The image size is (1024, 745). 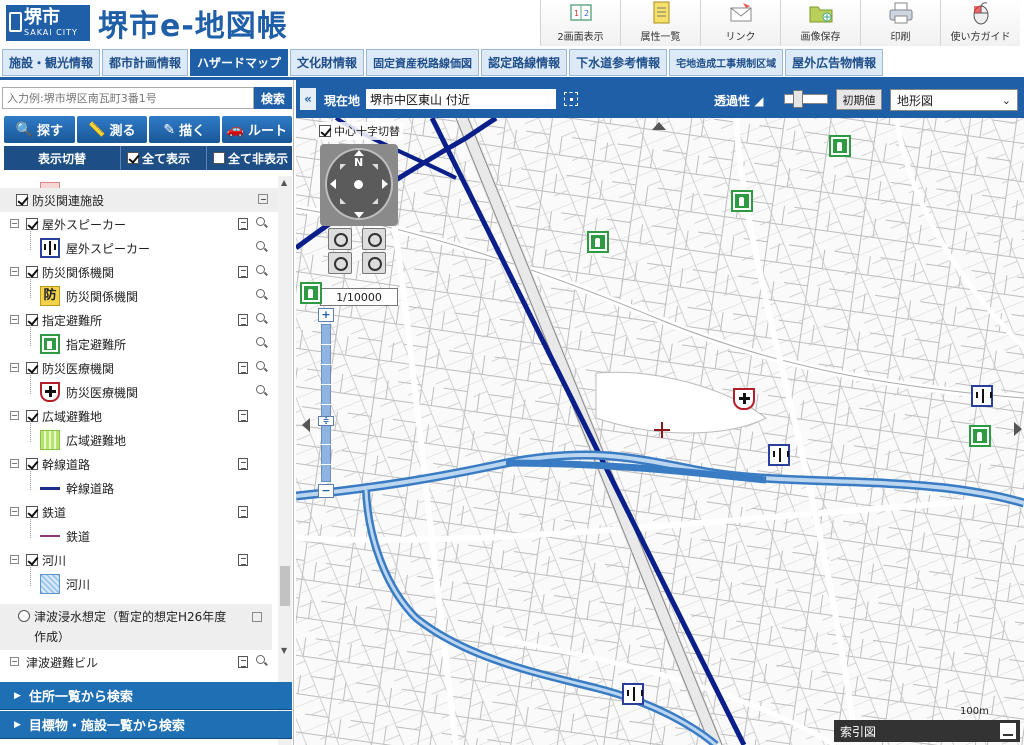 I want to click on expand-icon: −, so click(x=14, y=661).